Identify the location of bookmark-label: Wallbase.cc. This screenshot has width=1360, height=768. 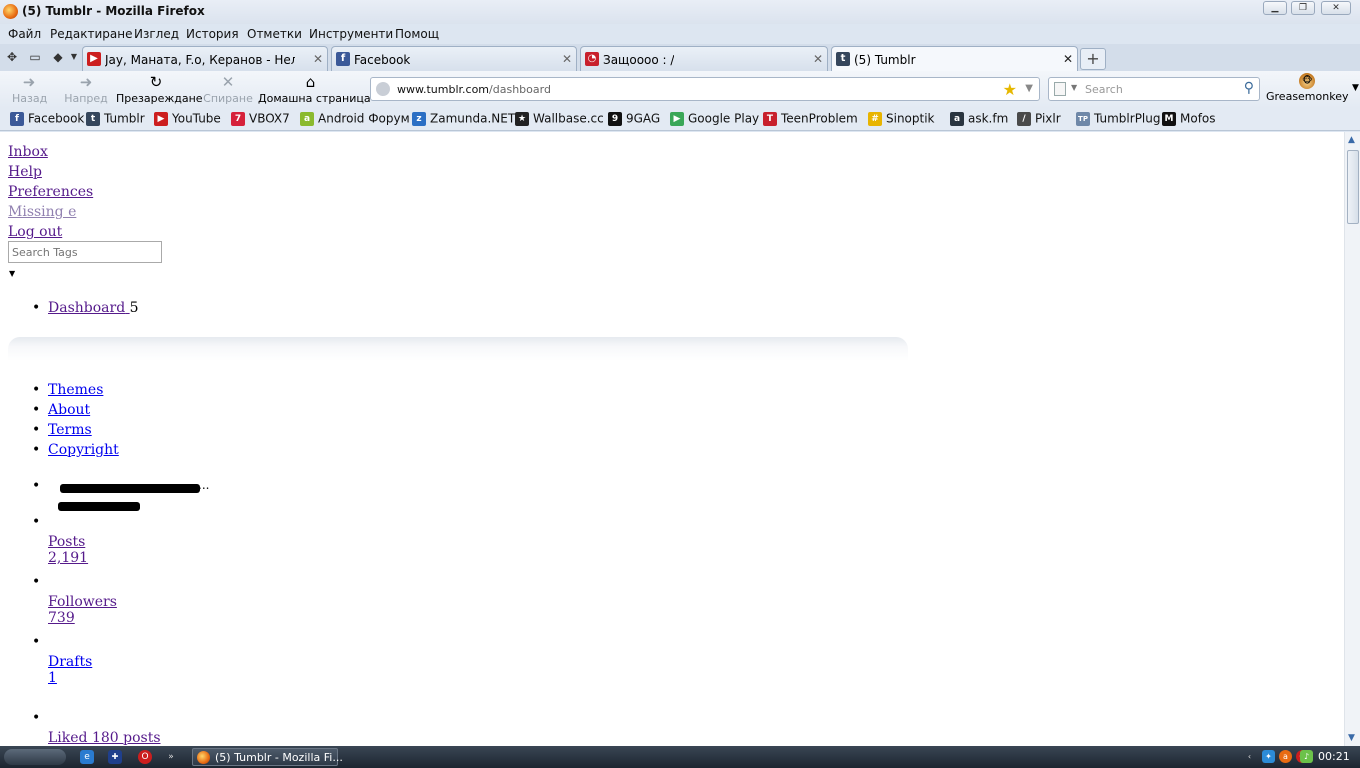
(568, 118).